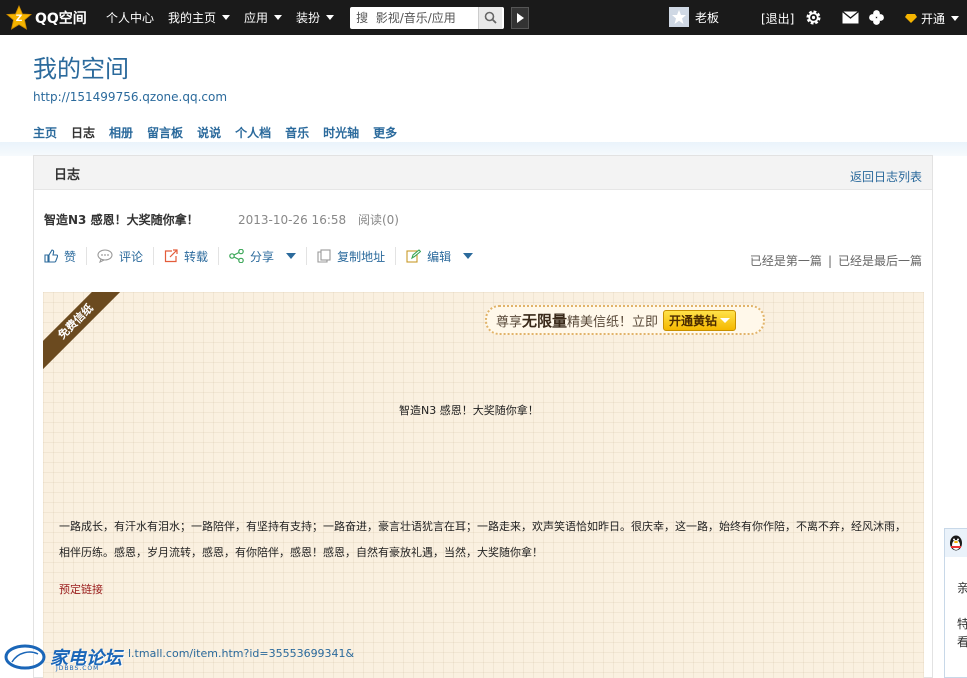 The height and width of the screenshot is (678, 967). I want to click on user-info: 老板, so click(694, 17).